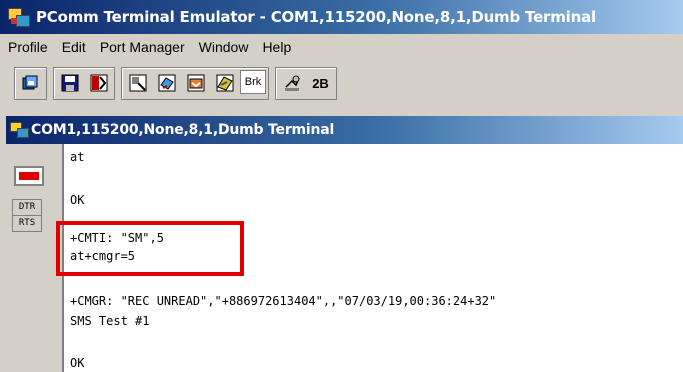 The height and width of the screenshot is (372, 683). I want to click on dtr-indicator: DTR, so click(27, 207).